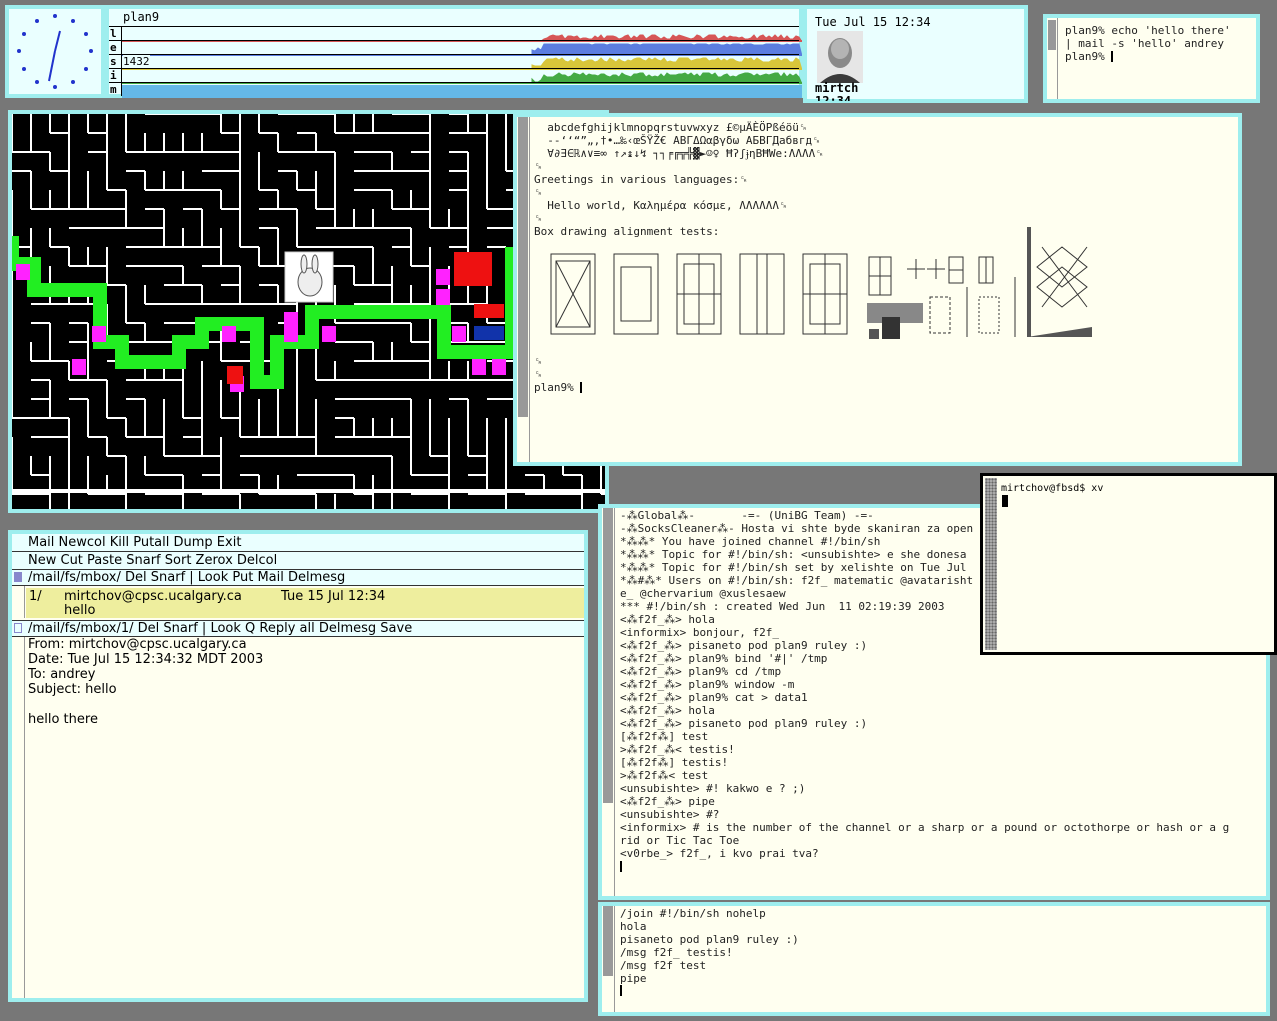  I want to click on irc-line: rid or Tic Tac Toe, so click(680, 840).